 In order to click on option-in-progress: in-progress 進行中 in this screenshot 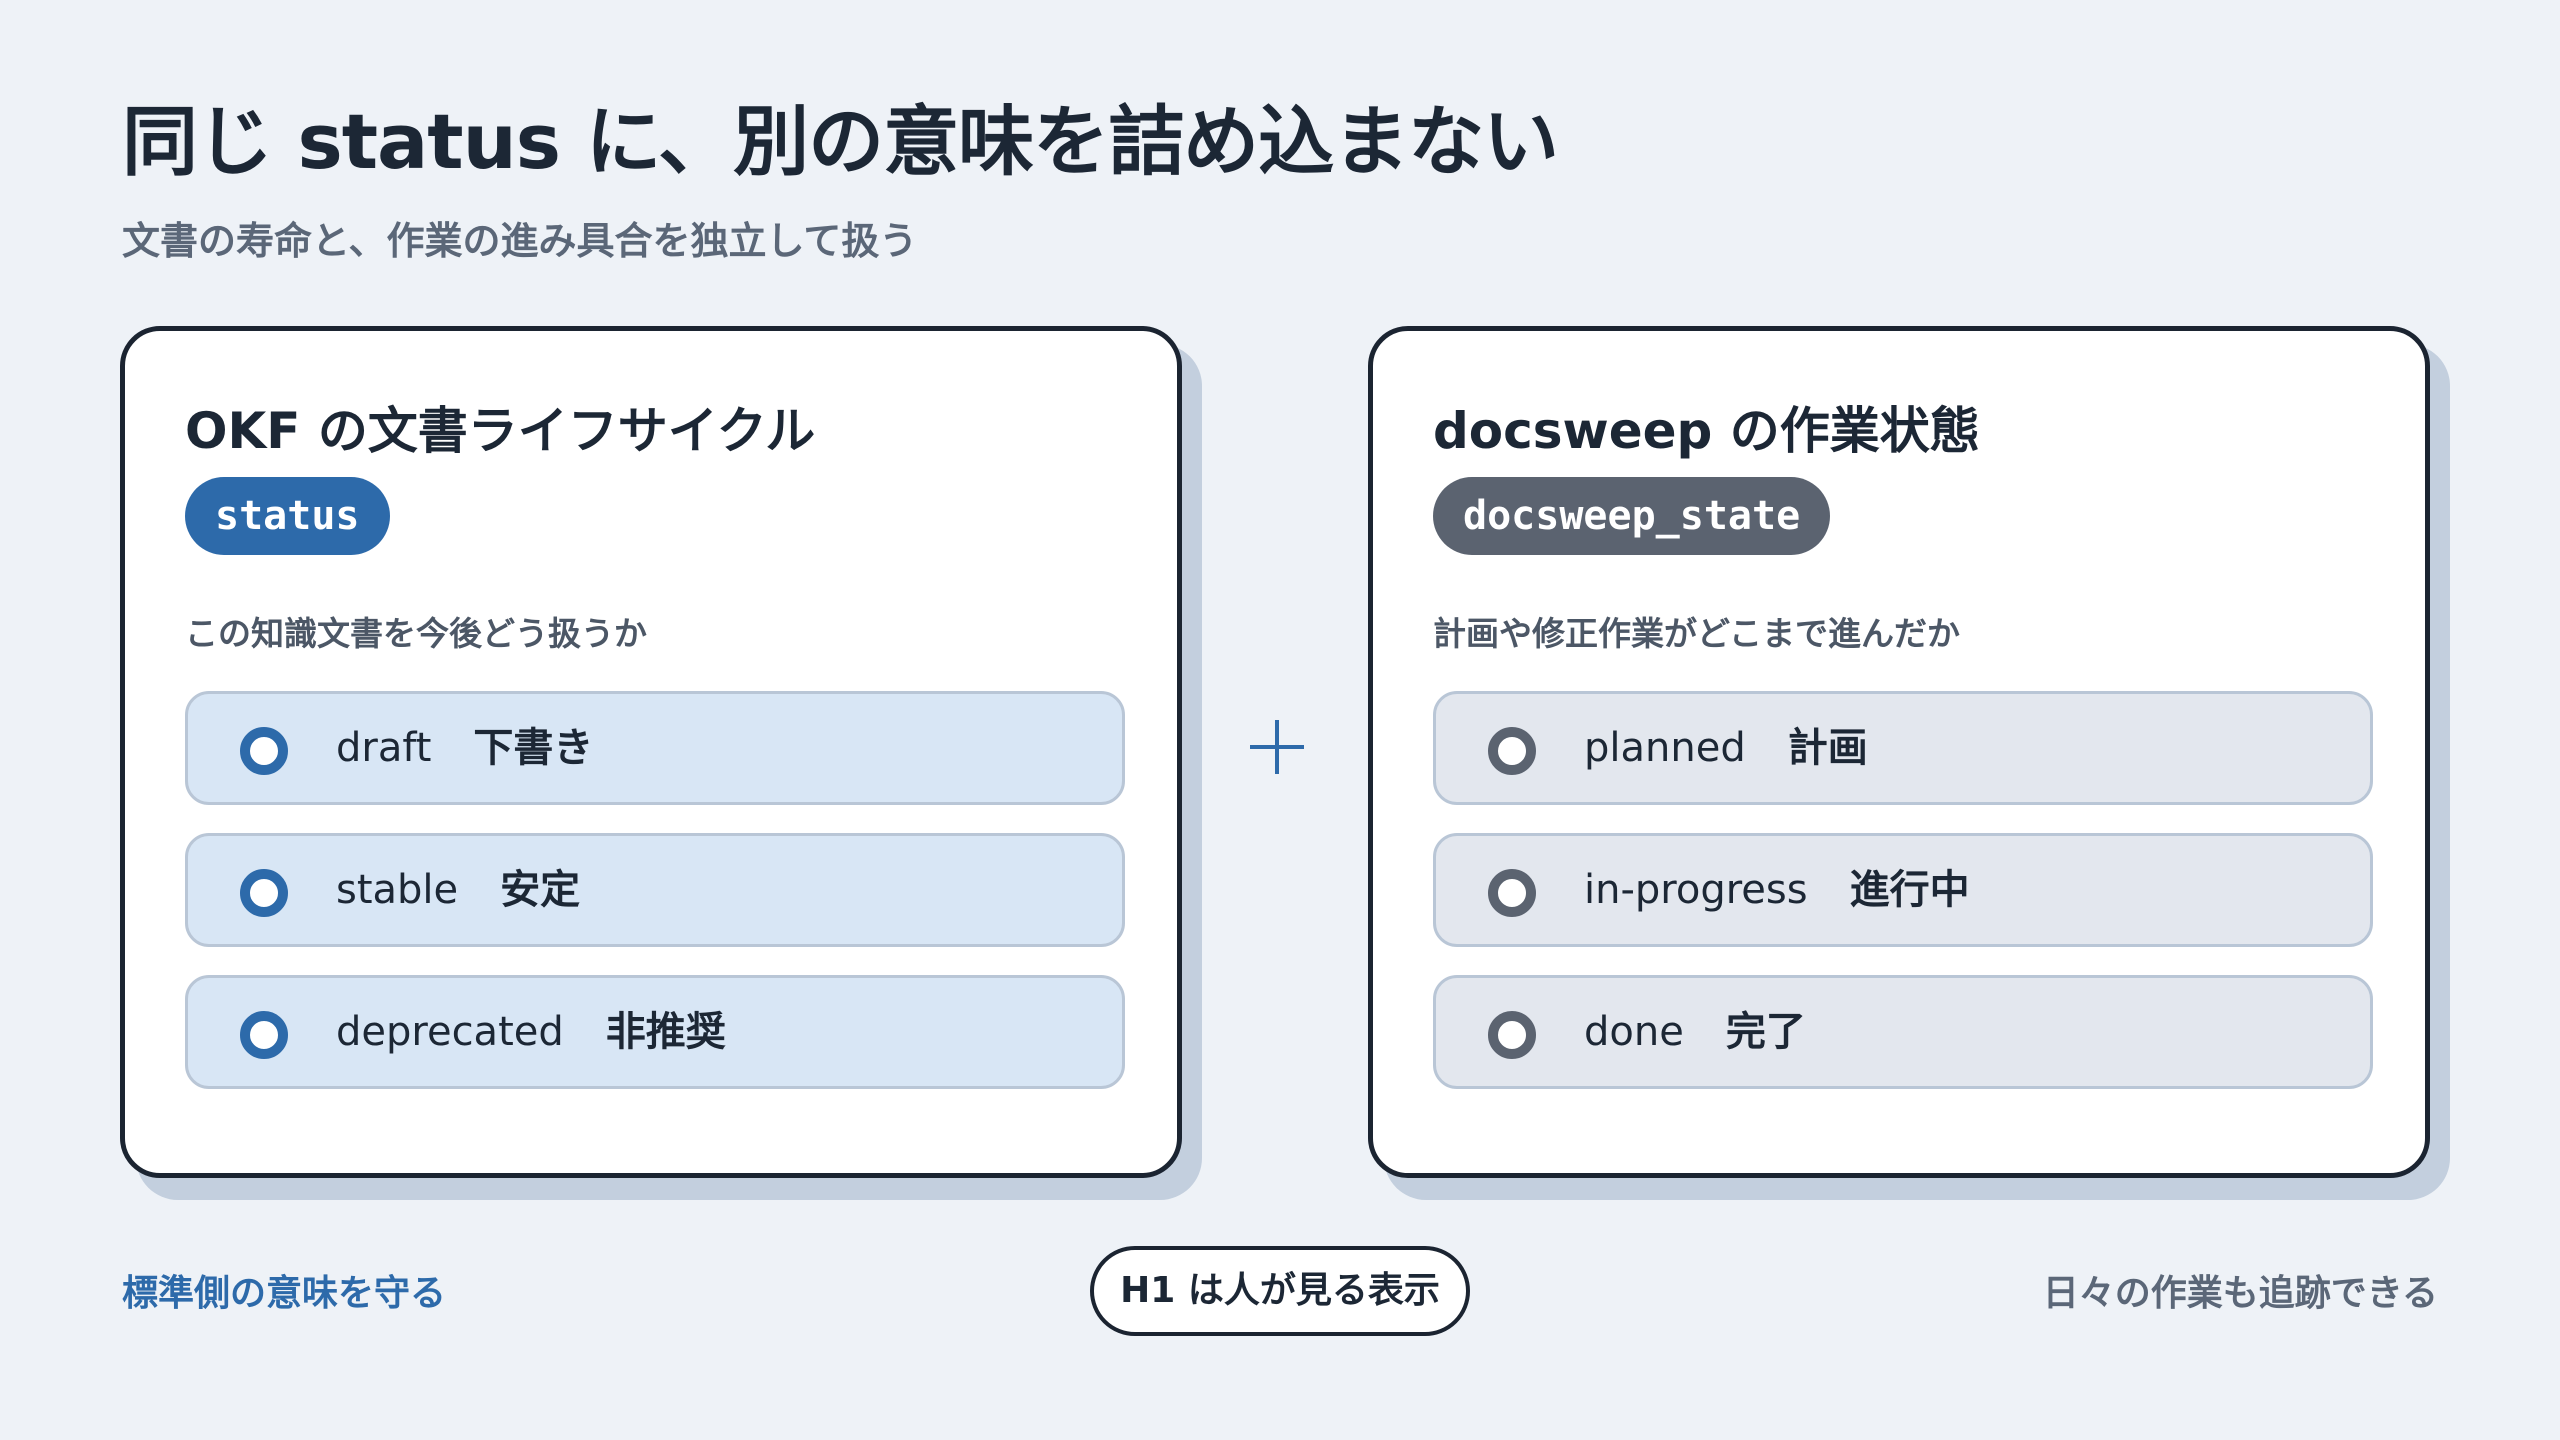, I will do `click(1903, 890)`.